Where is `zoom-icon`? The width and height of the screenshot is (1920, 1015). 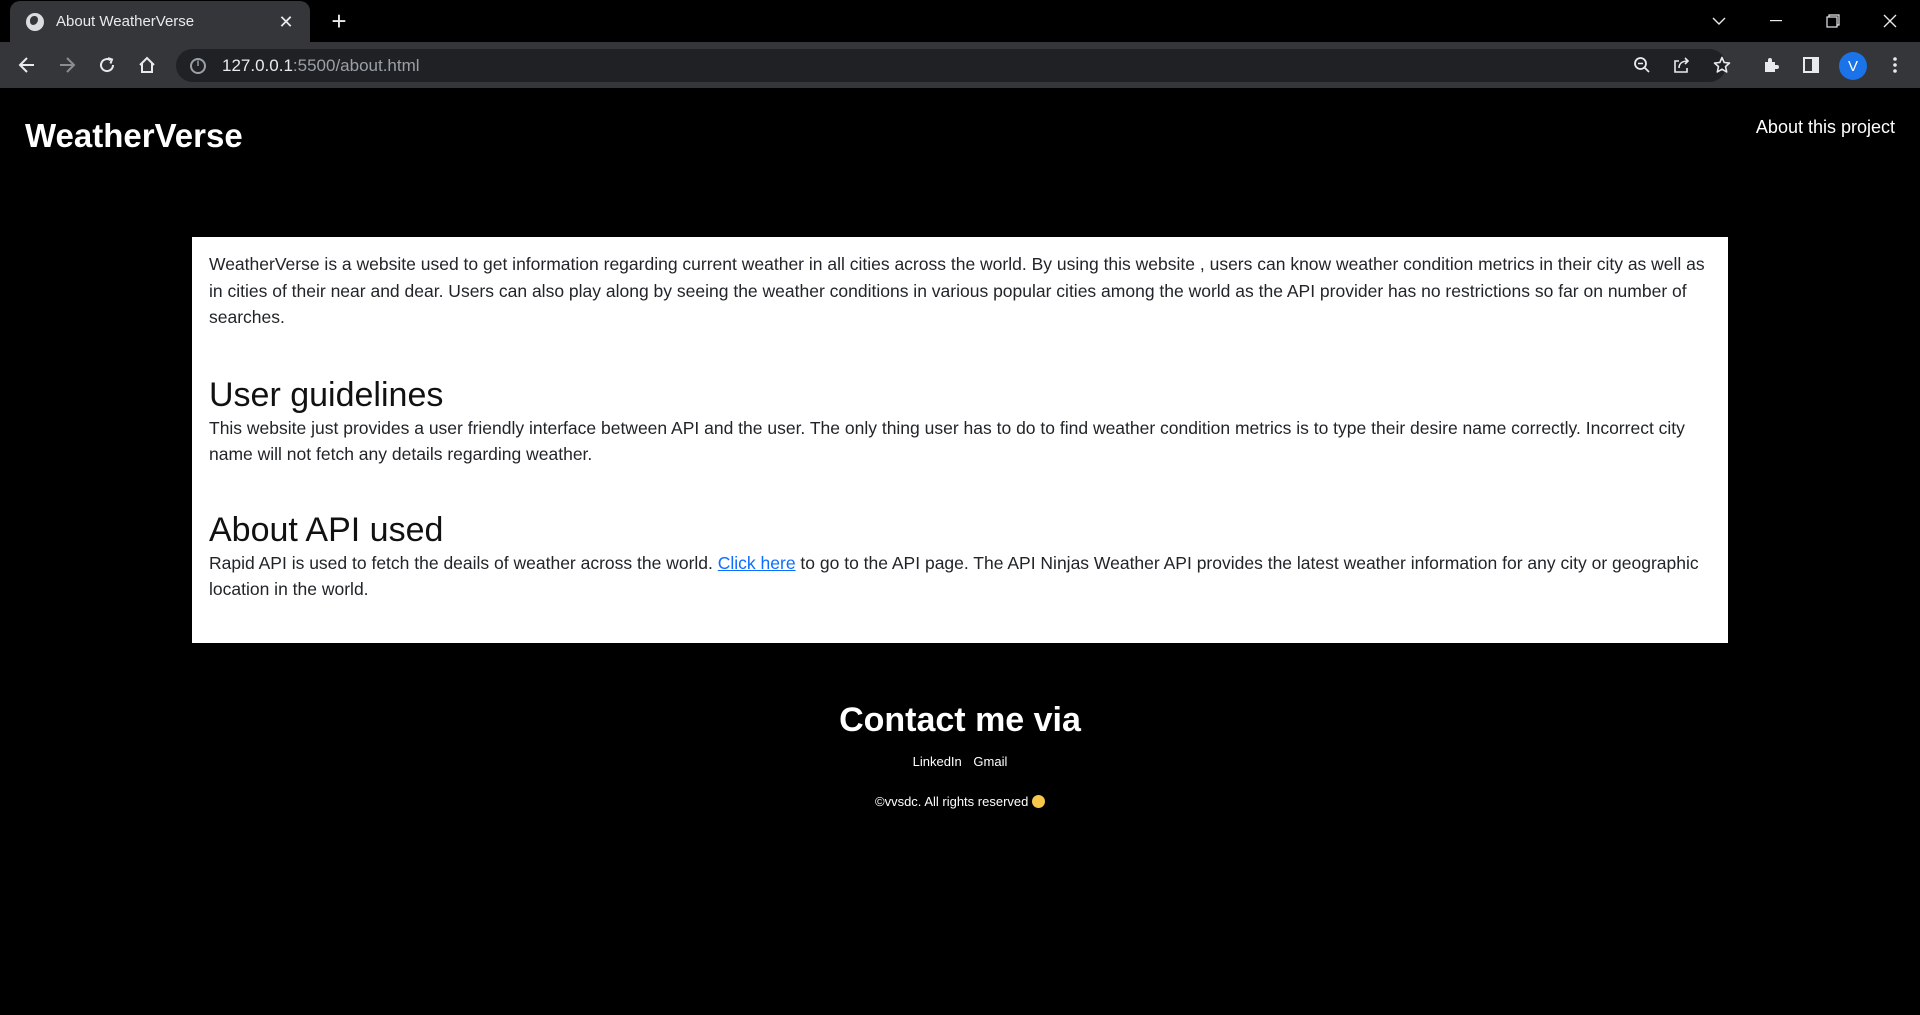
zoom-icon is located at coordinates (1642, 65).